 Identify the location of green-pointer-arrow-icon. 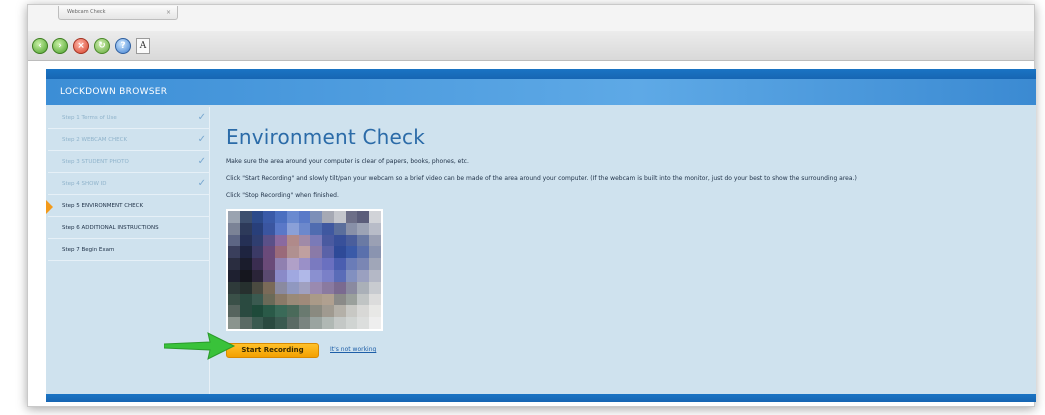
(200, 346).